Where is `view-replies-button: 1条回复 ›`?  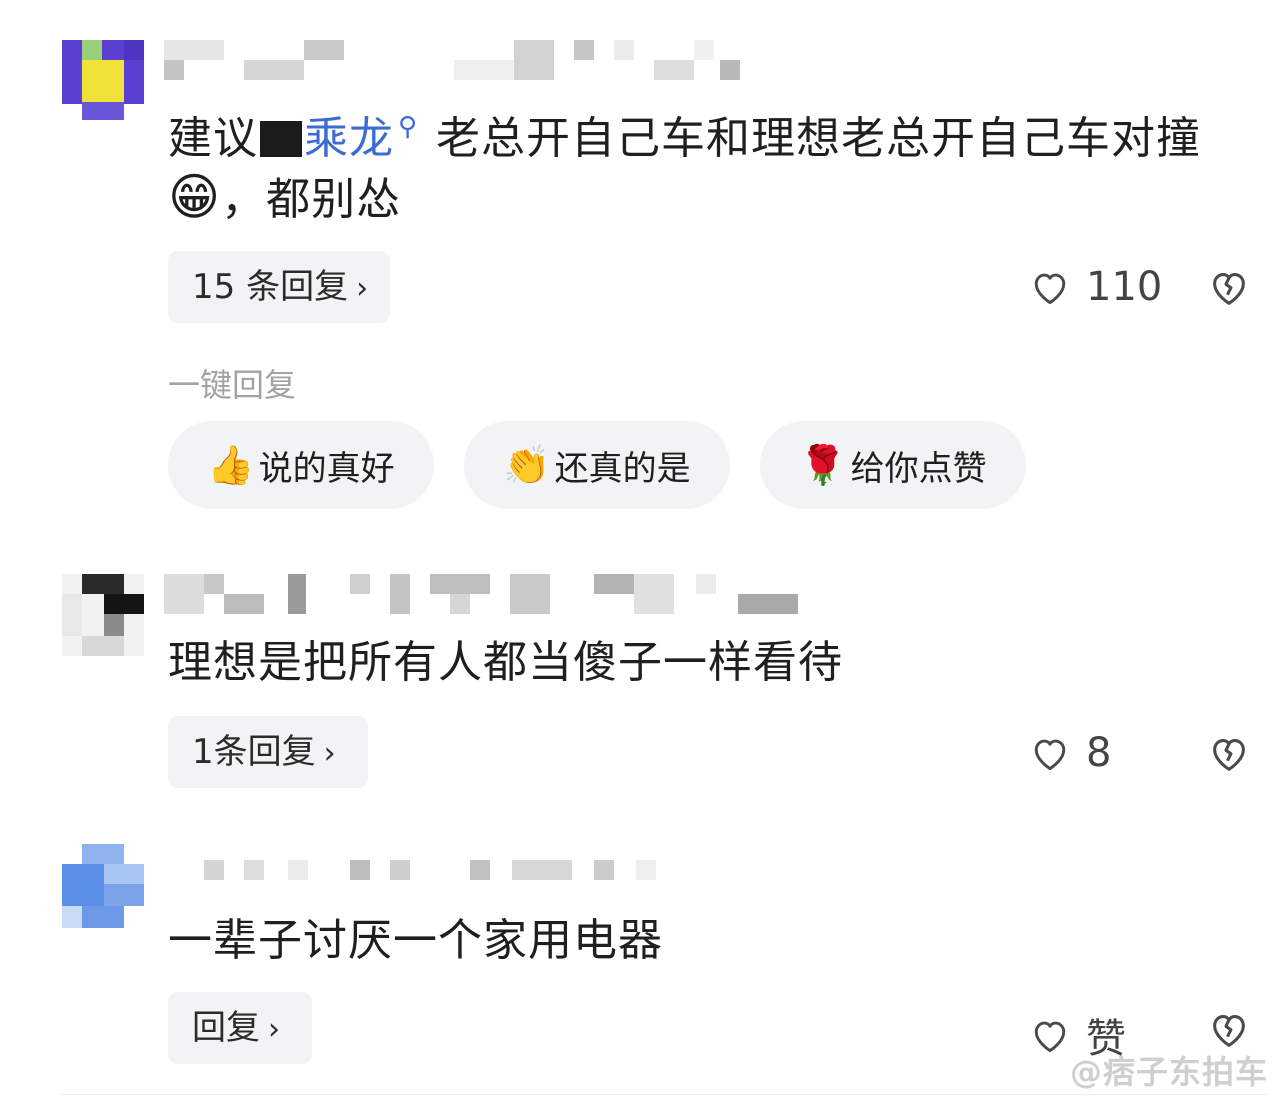 view-replies-button: 1条回复 › is located at coordinates (268, 752).